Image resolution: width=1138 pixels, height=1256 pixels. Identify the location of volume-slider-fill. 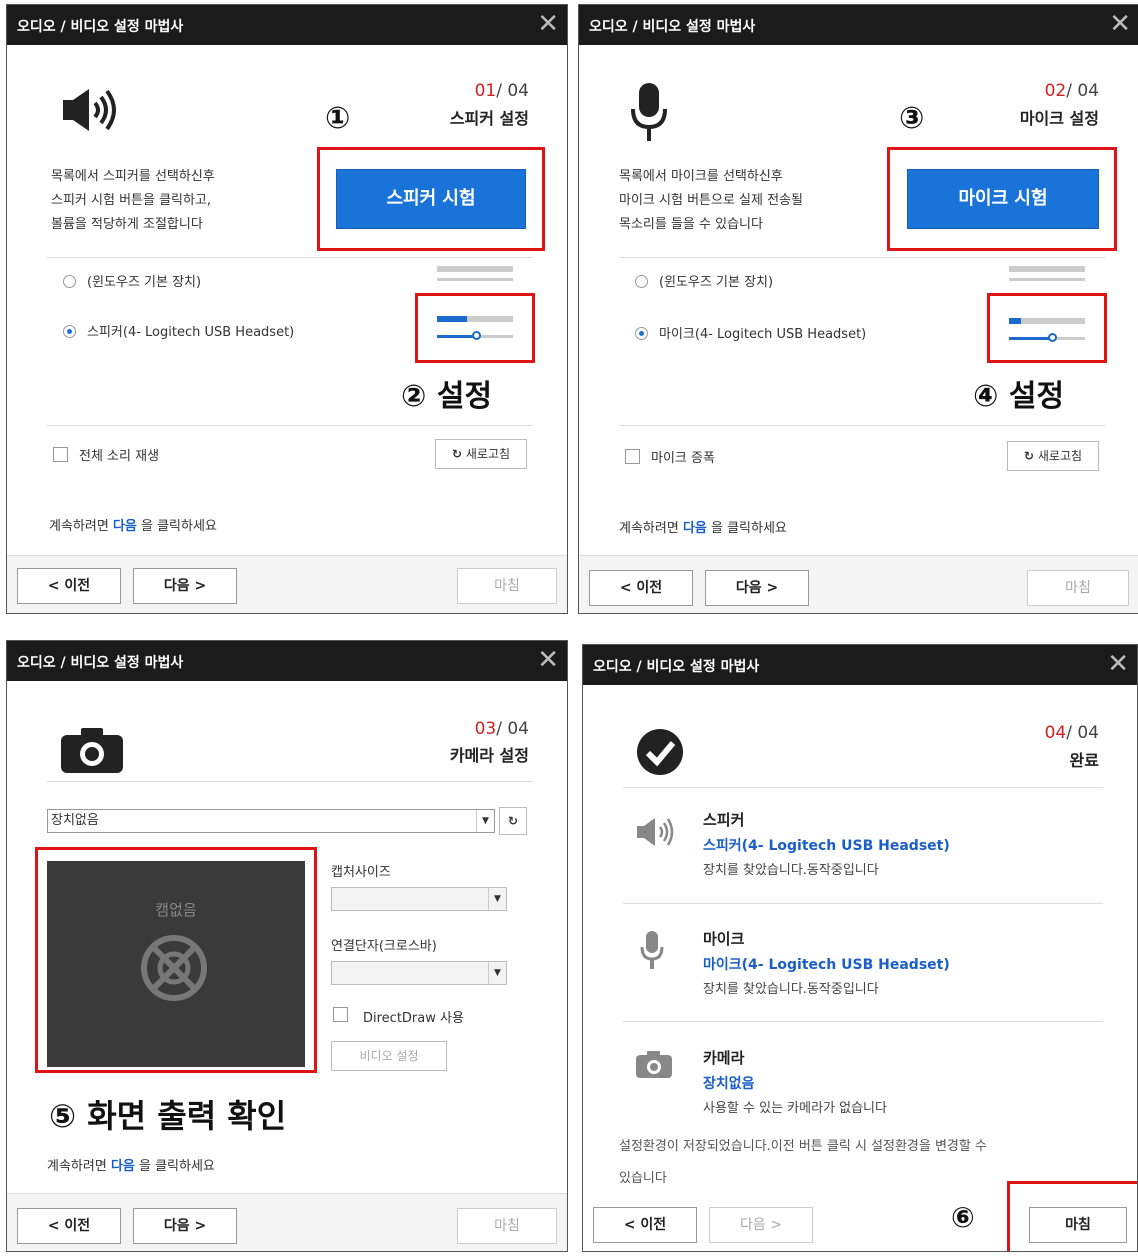
(457, 336).